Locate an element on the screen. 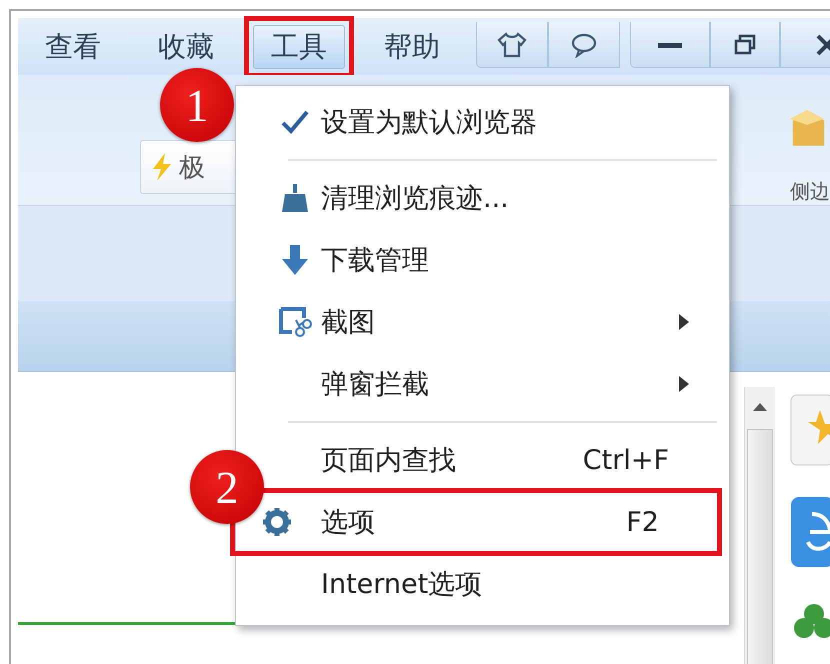 The image size is (830, 664). restore-icon is located at coordinates (745, 45).